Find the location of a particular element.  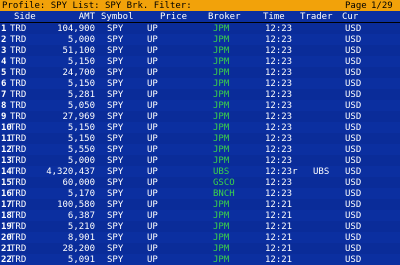

page-label: Page is located at coordinates (356, 6).